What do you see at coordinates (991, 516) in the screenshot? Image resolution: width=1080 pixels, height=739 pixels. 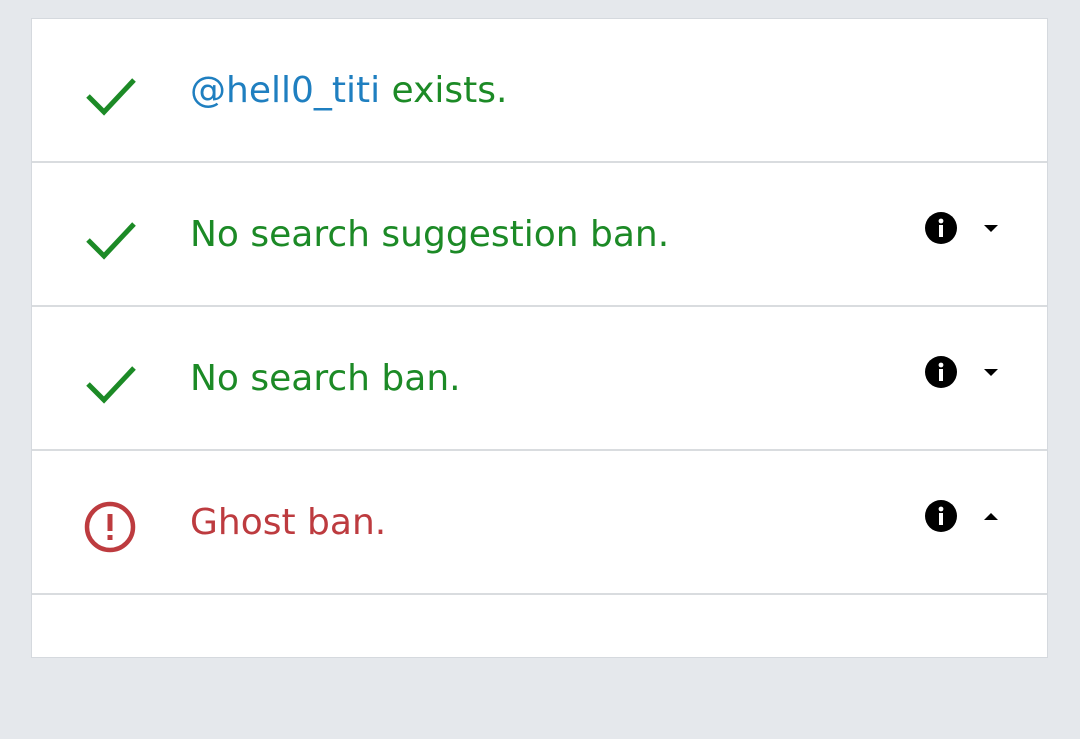 I see `chevron-up-icon` at bounding box center [991, 516].